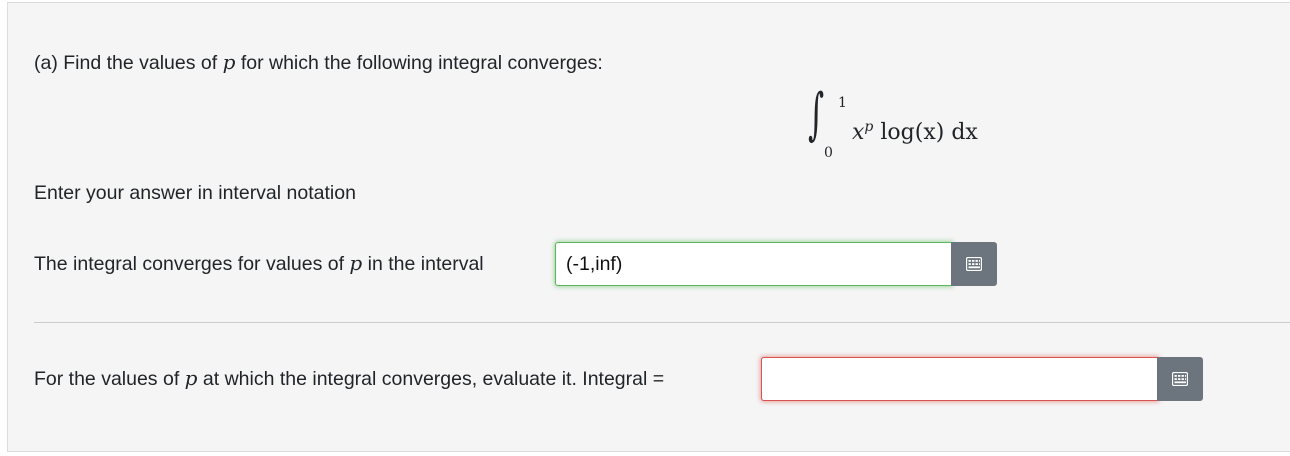 The height and width of the screenshot is (456, 1290). I want to click on integral-answer-input, so click(959, 379).